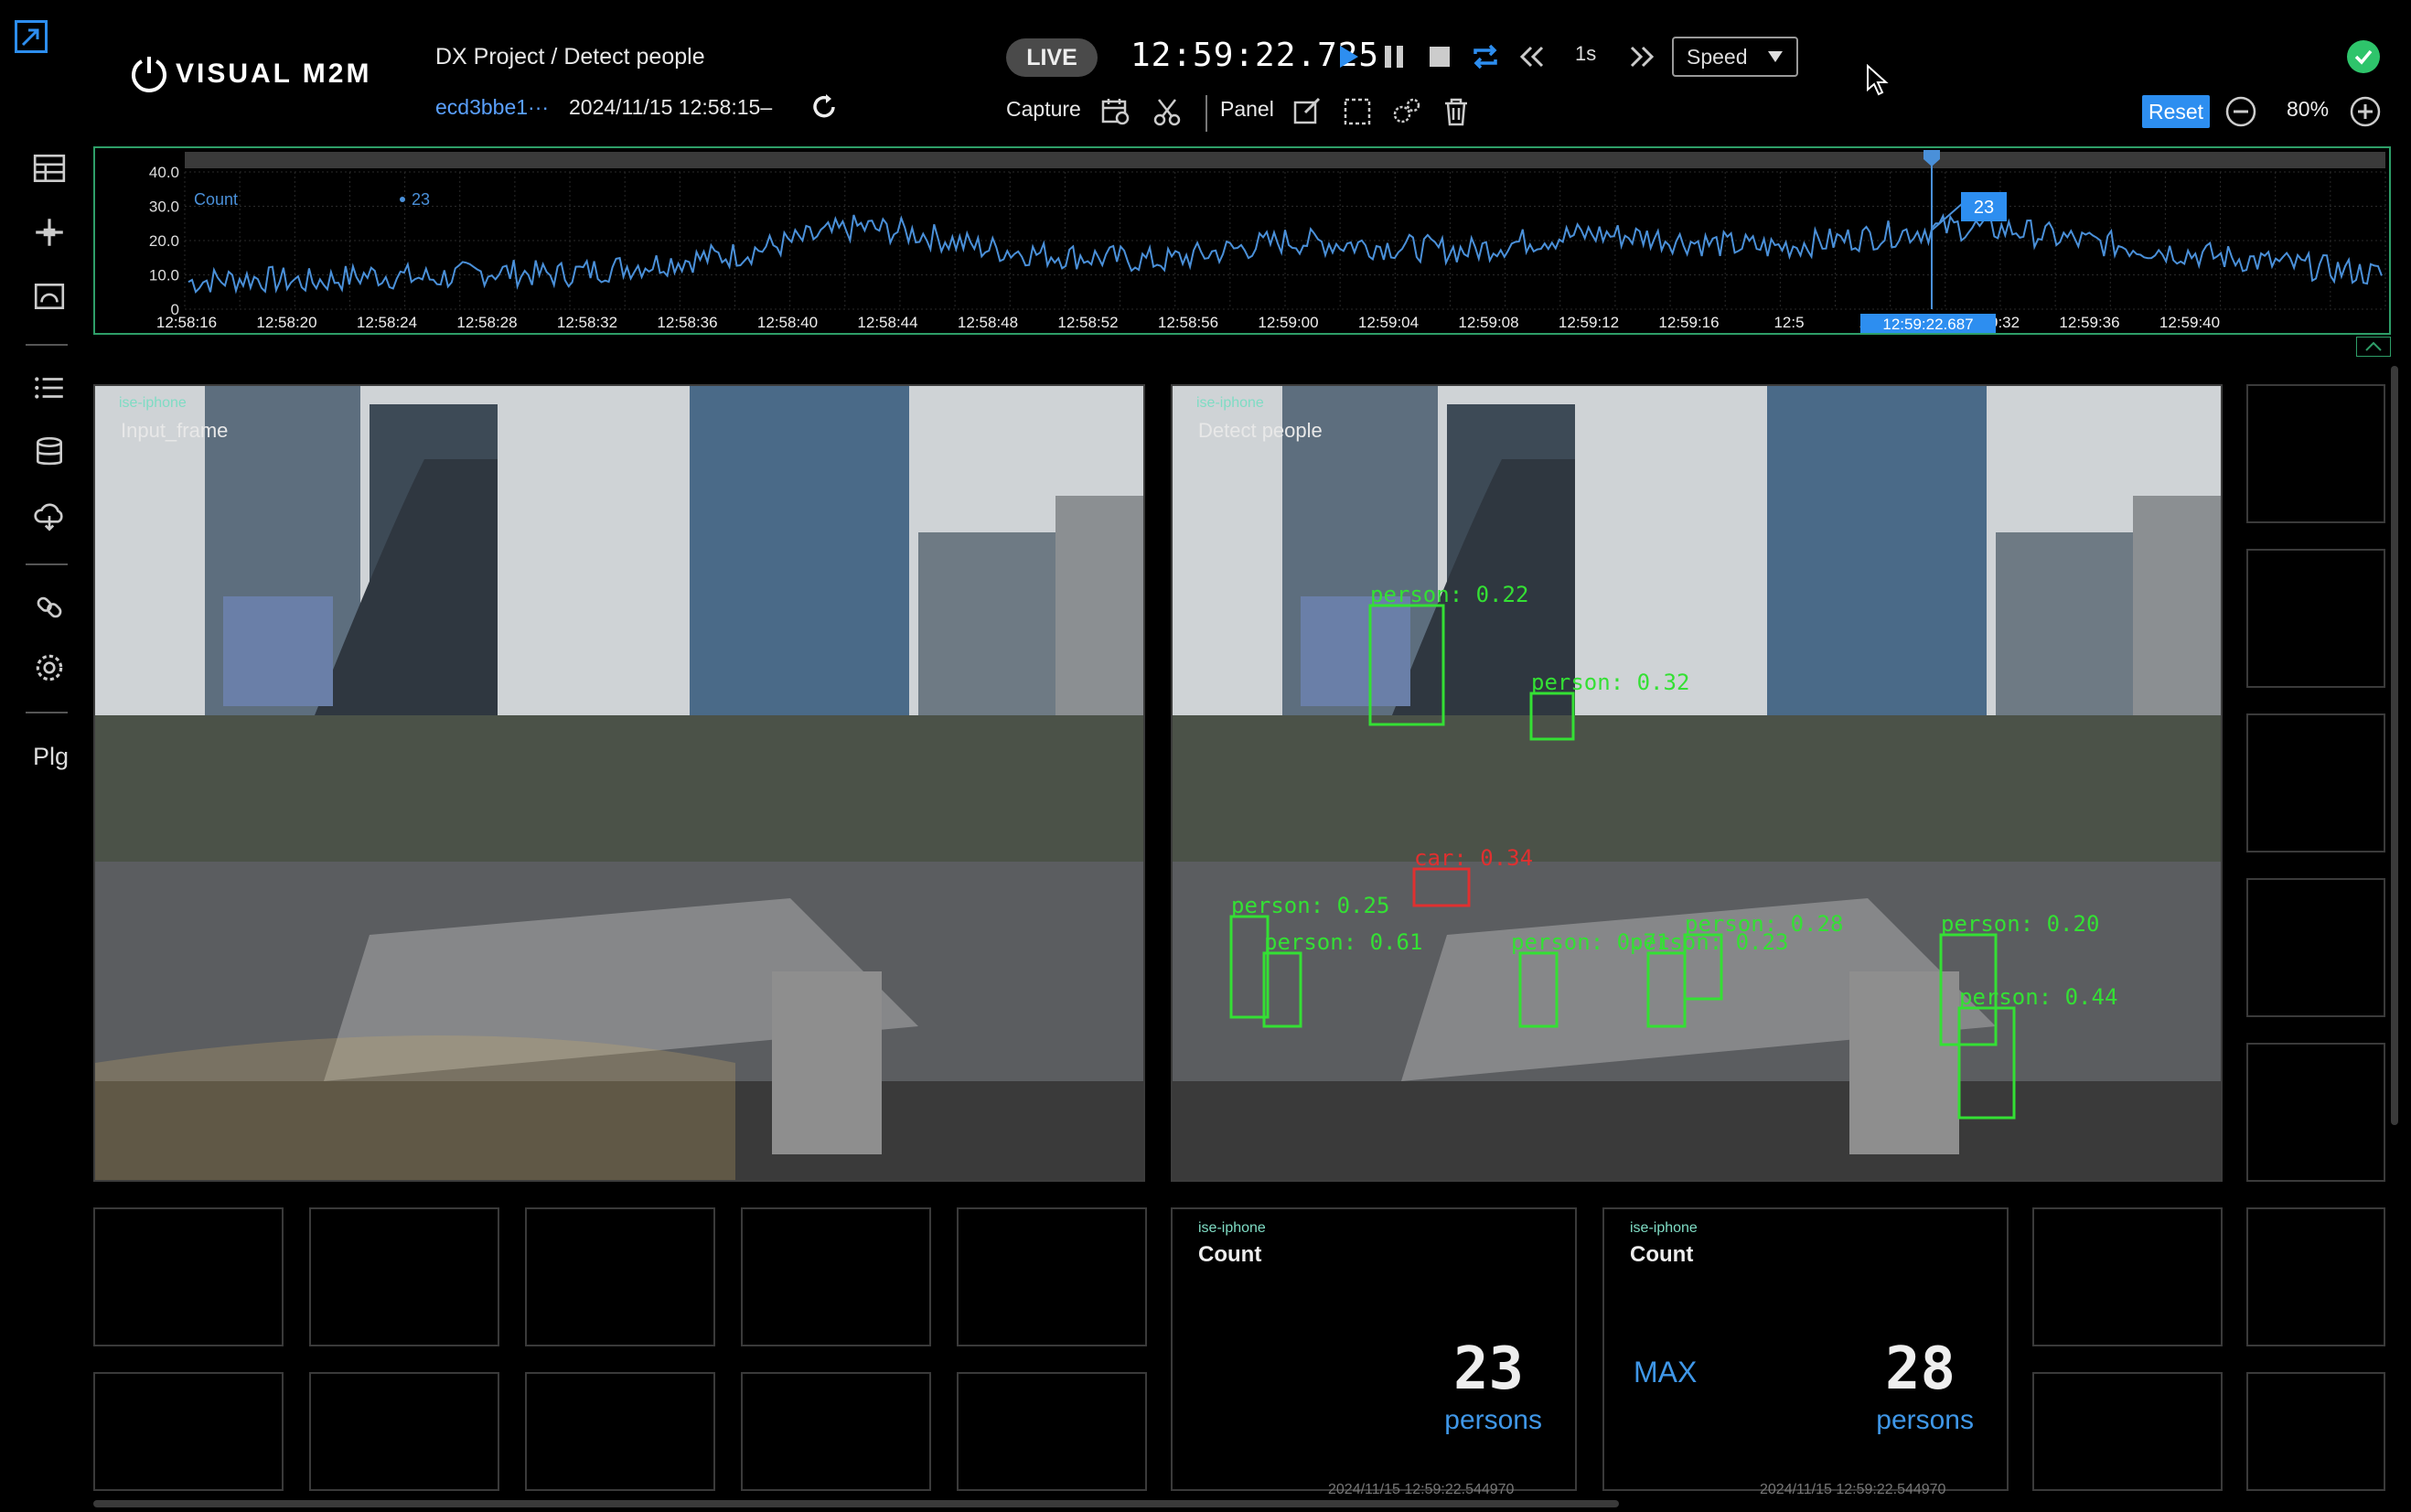 This screenshot has height=1512, width=2411. What do you see at coordinates (31, 36) in the screenshot?
I see `expand-icon` at bounding box center [31, 36].